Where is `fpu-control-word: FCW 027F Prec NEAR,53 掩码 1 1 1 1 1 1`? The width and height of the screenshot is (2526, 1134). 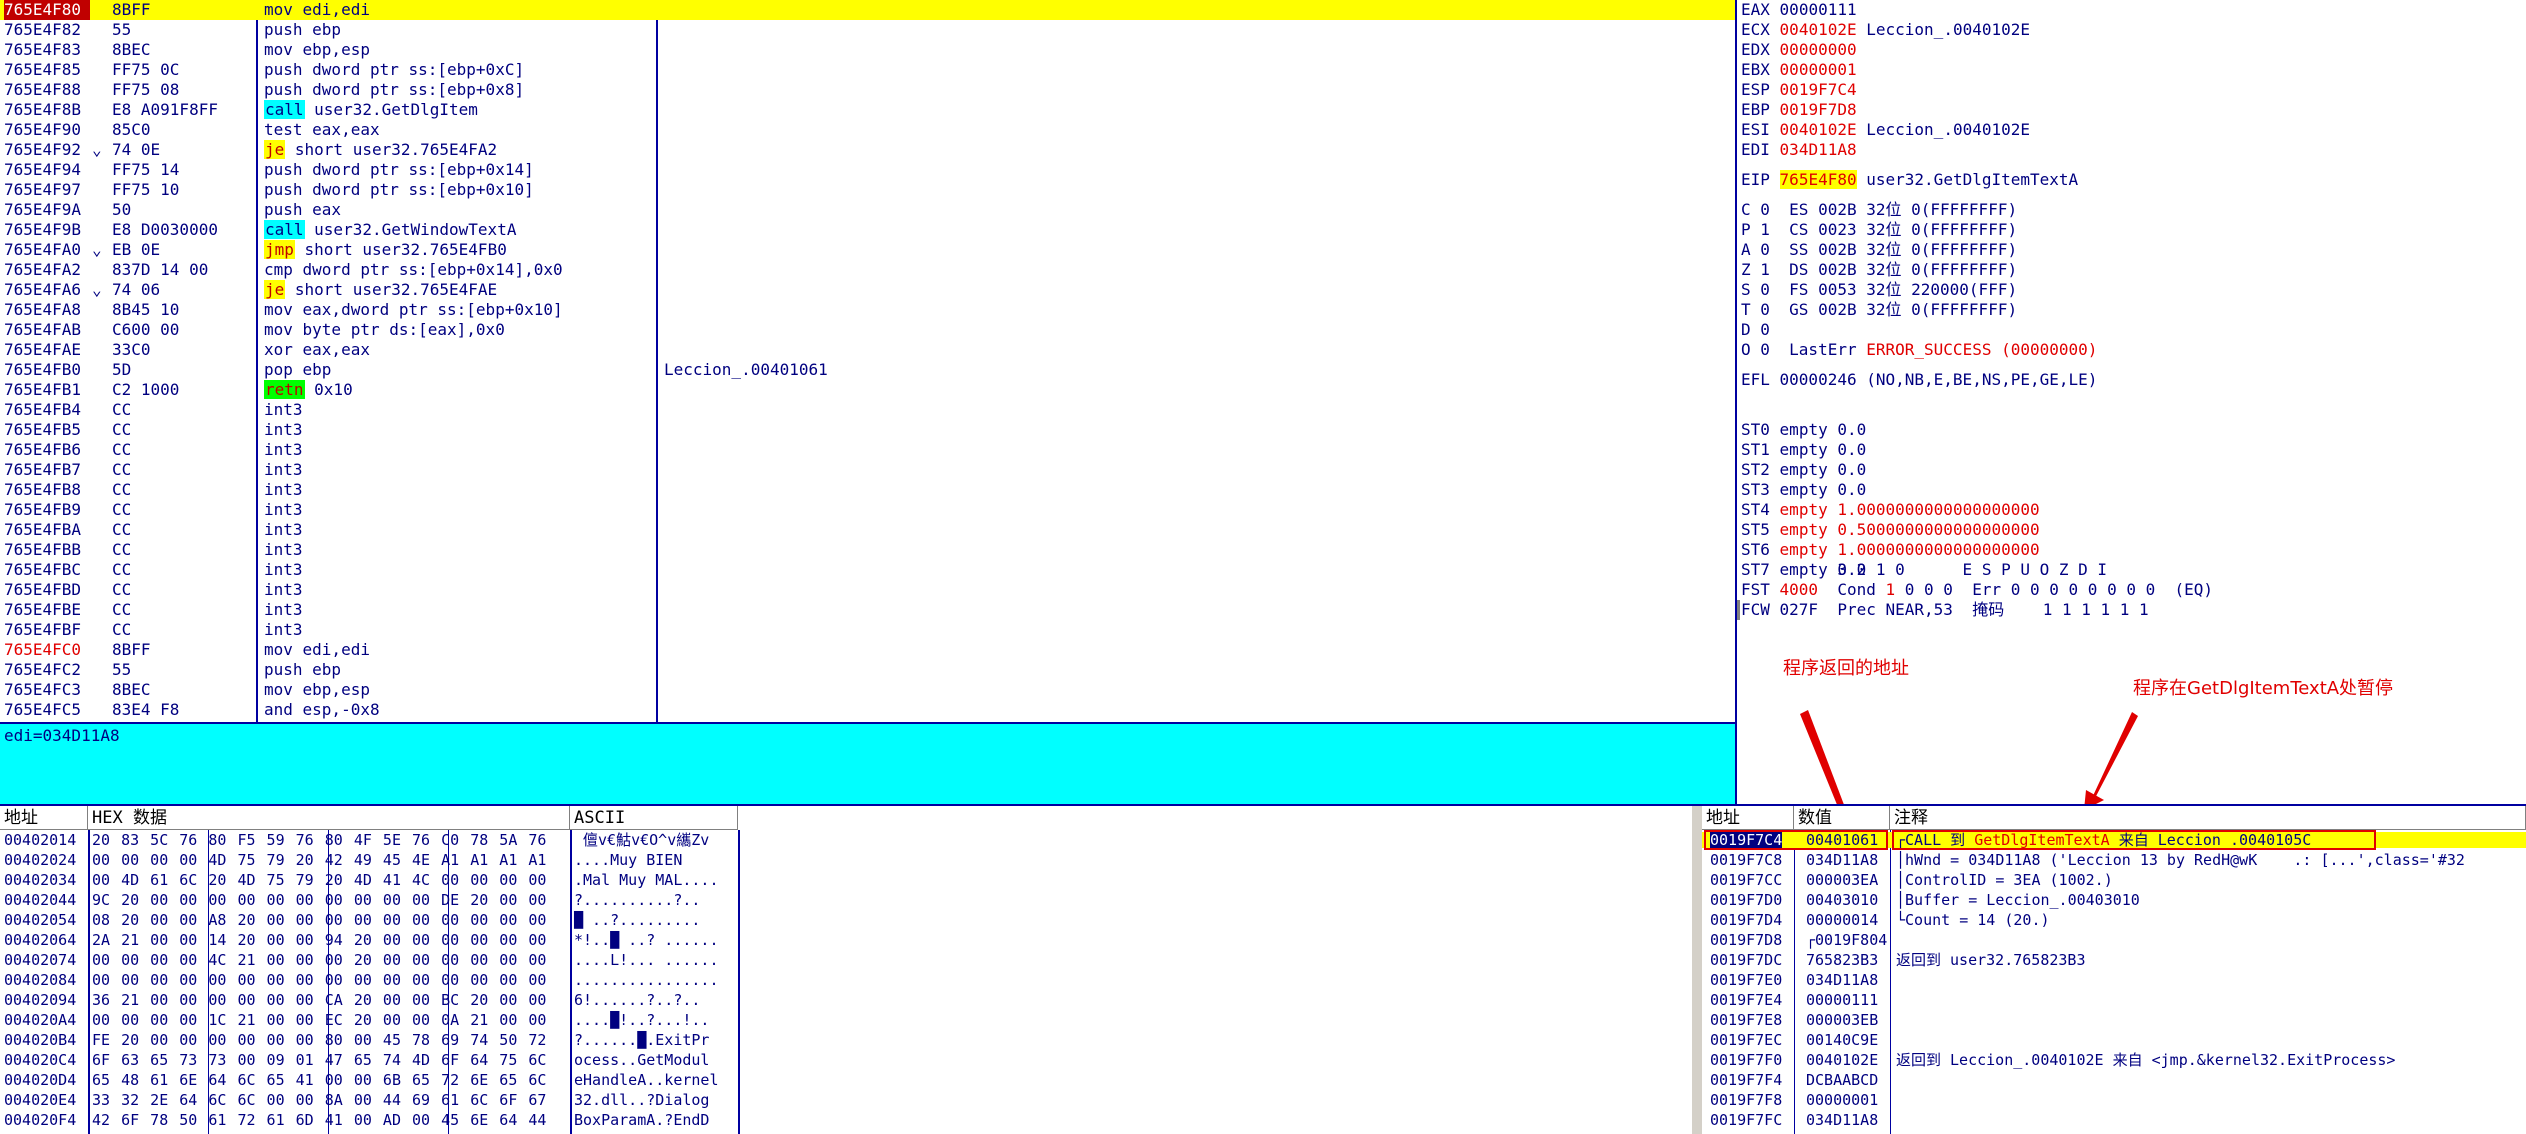
fpu-control-word: FCW 027F Prec NEAR,53 掩码 1 1 1 1 1 1 is located at coordinates (1945, 610).